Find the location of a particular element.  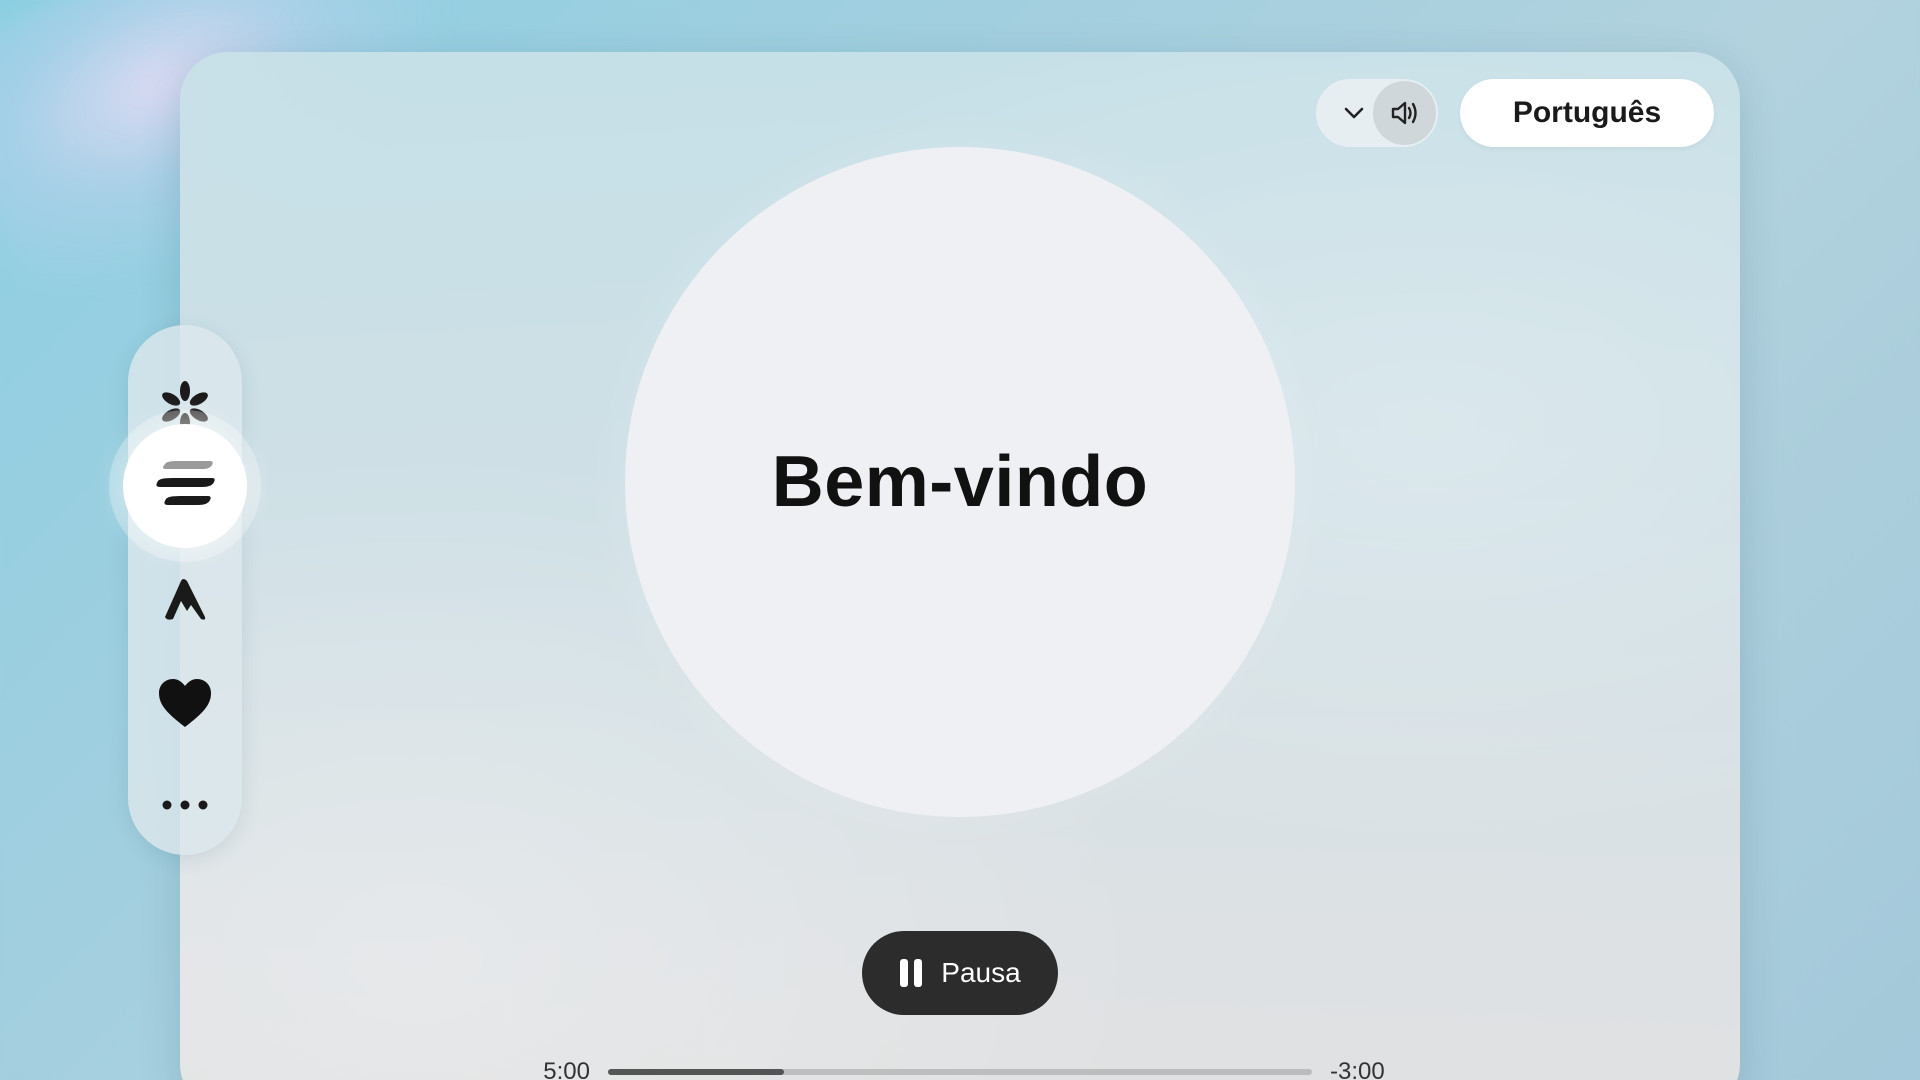

sidebar is located at coordinates (185, 590).